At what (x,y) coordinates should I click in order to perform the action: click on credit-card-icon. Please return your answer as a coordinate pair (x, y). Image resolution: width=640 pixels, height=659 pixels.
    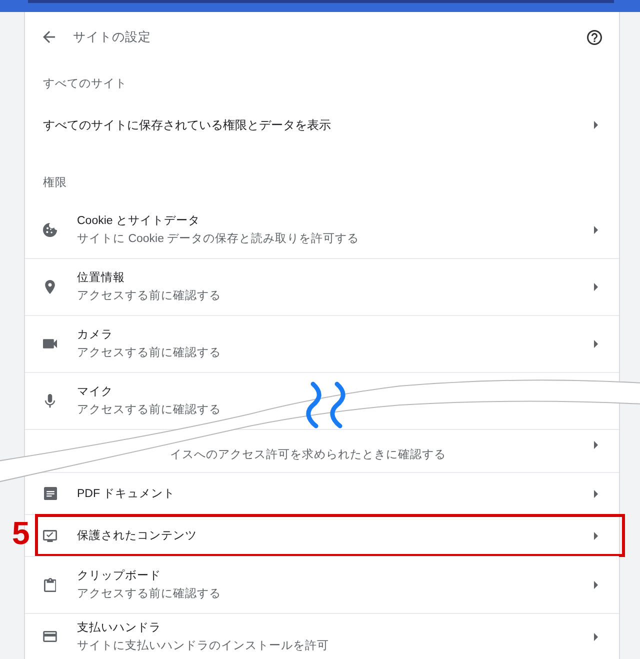
    Looking at the image, I should click on (50, 636).